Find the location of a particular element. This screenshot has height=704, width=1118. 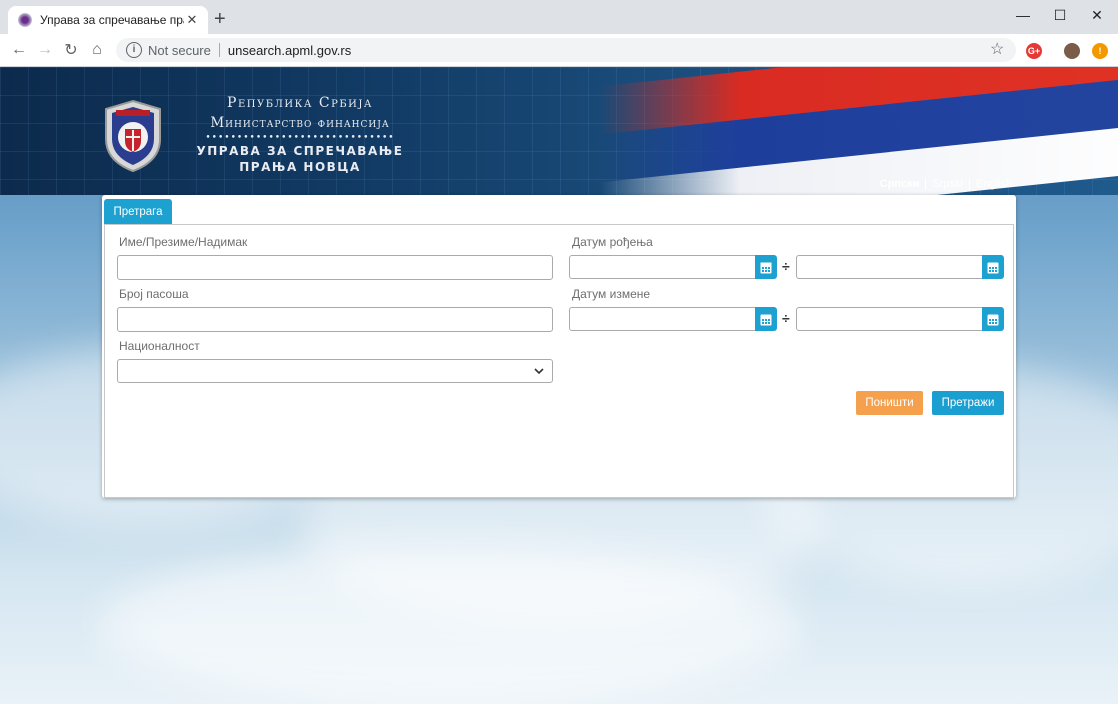

birth-date-label: Датум рођења is located at coordinates (612, 242).